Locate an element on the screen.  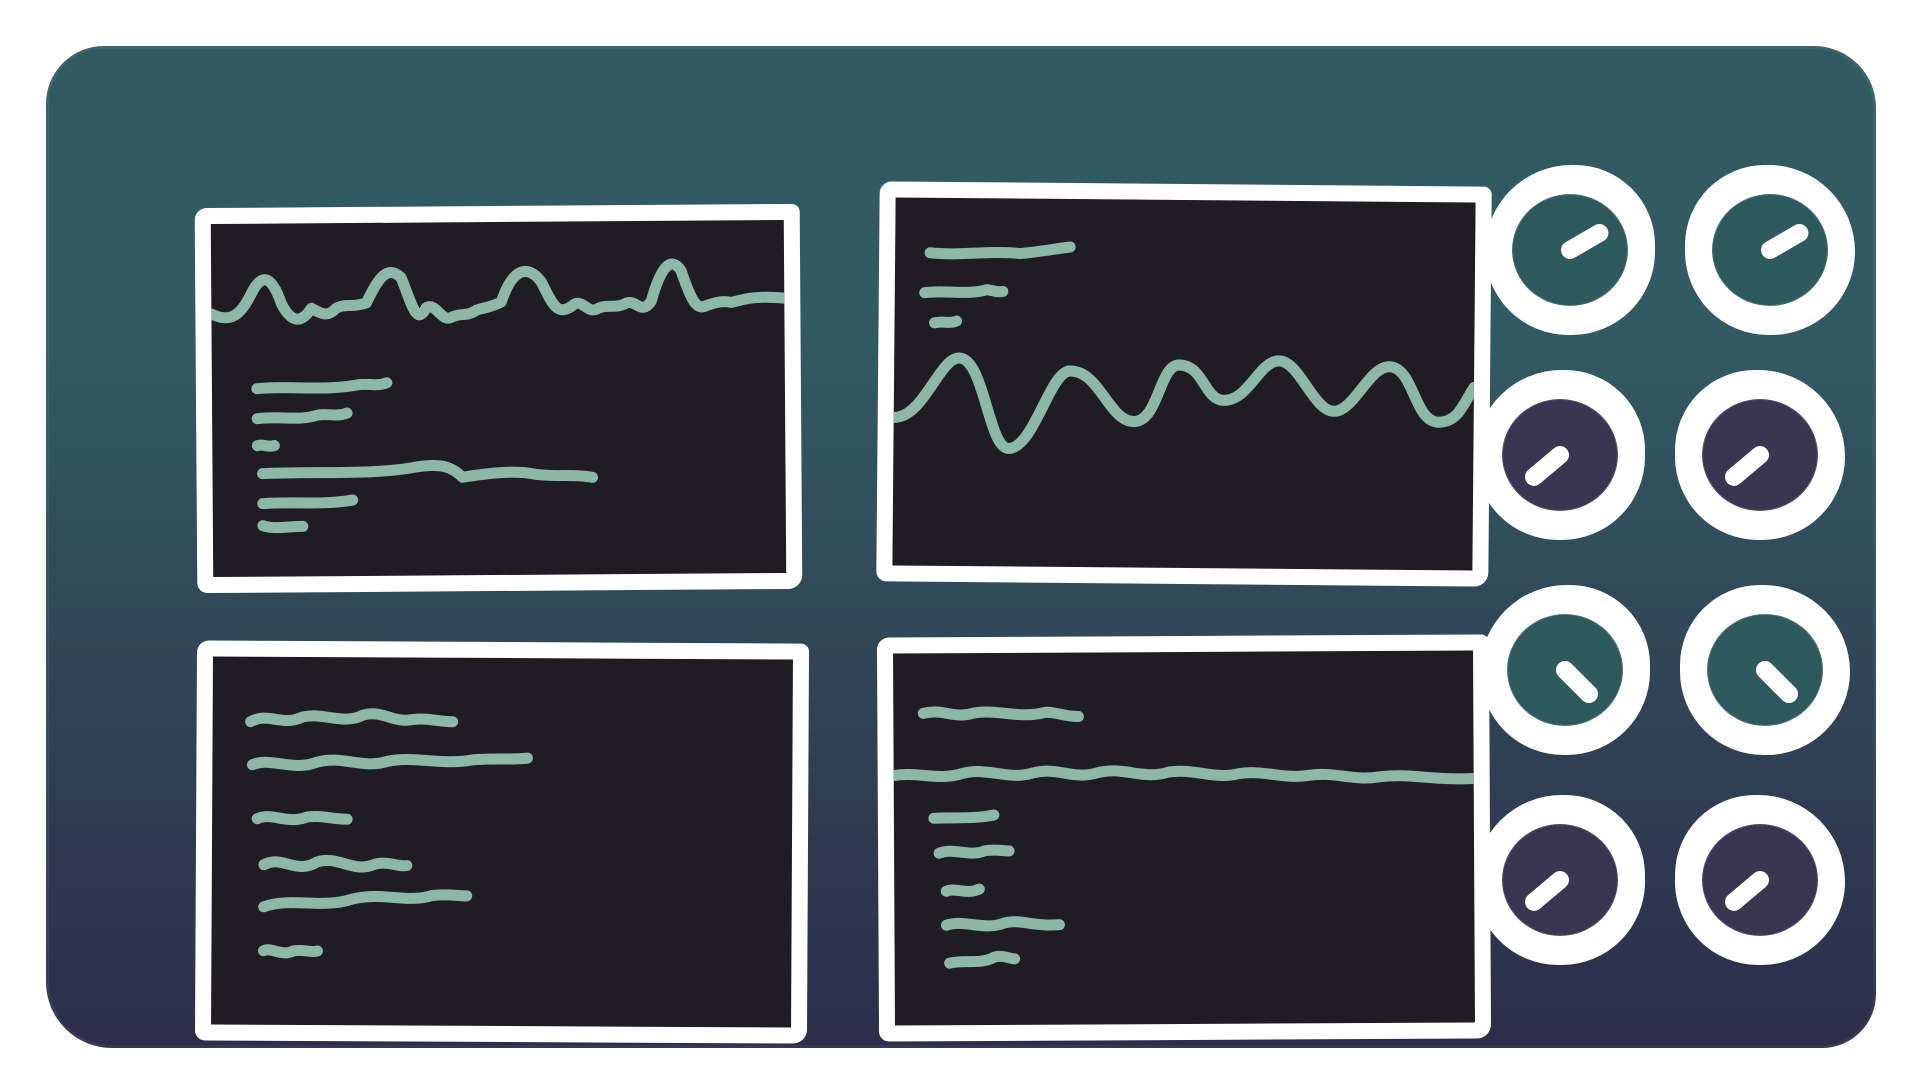
flat-waveform is located at coordinates (1184, 775).